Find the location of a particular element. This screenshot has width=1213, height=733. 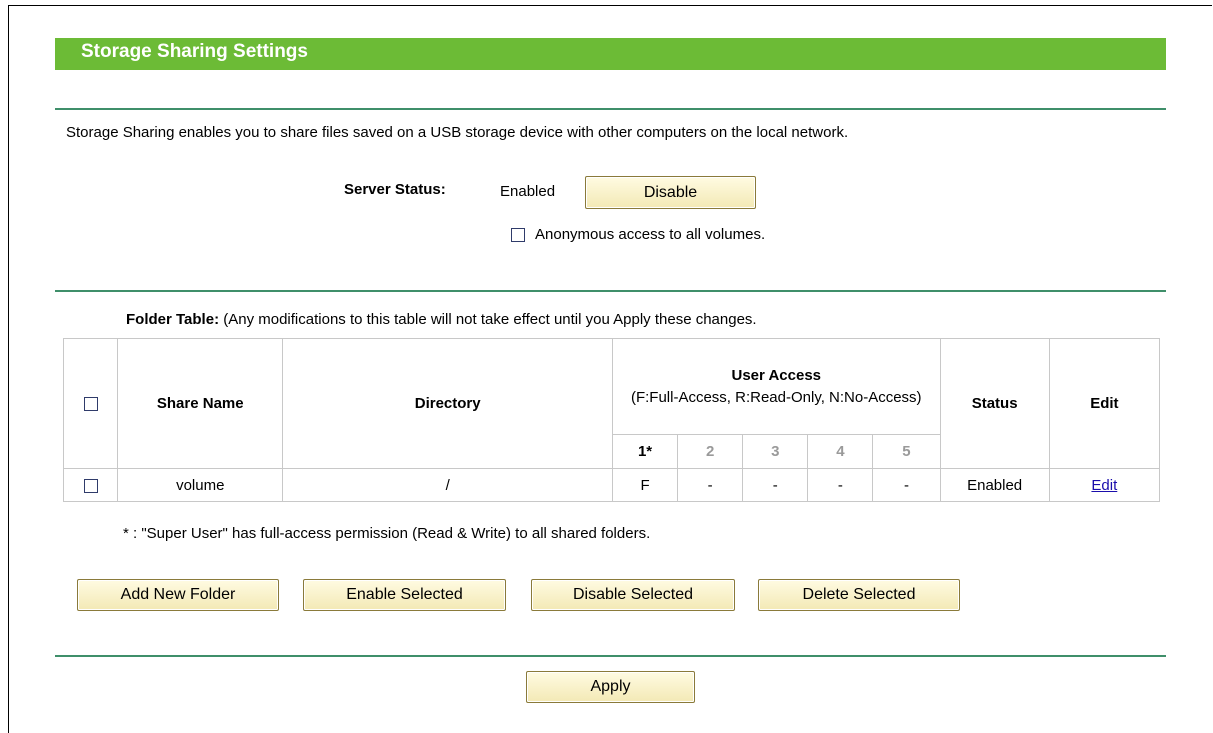

row-checkbox is located at coordinates (90, 485).